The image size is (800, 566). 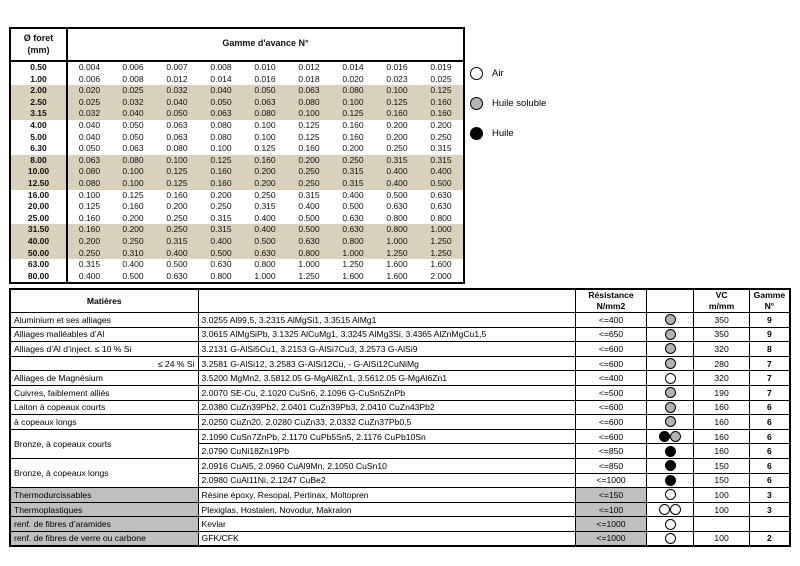 I want to click on feed-value-cell: 0.630, so click(x=441, y=207).